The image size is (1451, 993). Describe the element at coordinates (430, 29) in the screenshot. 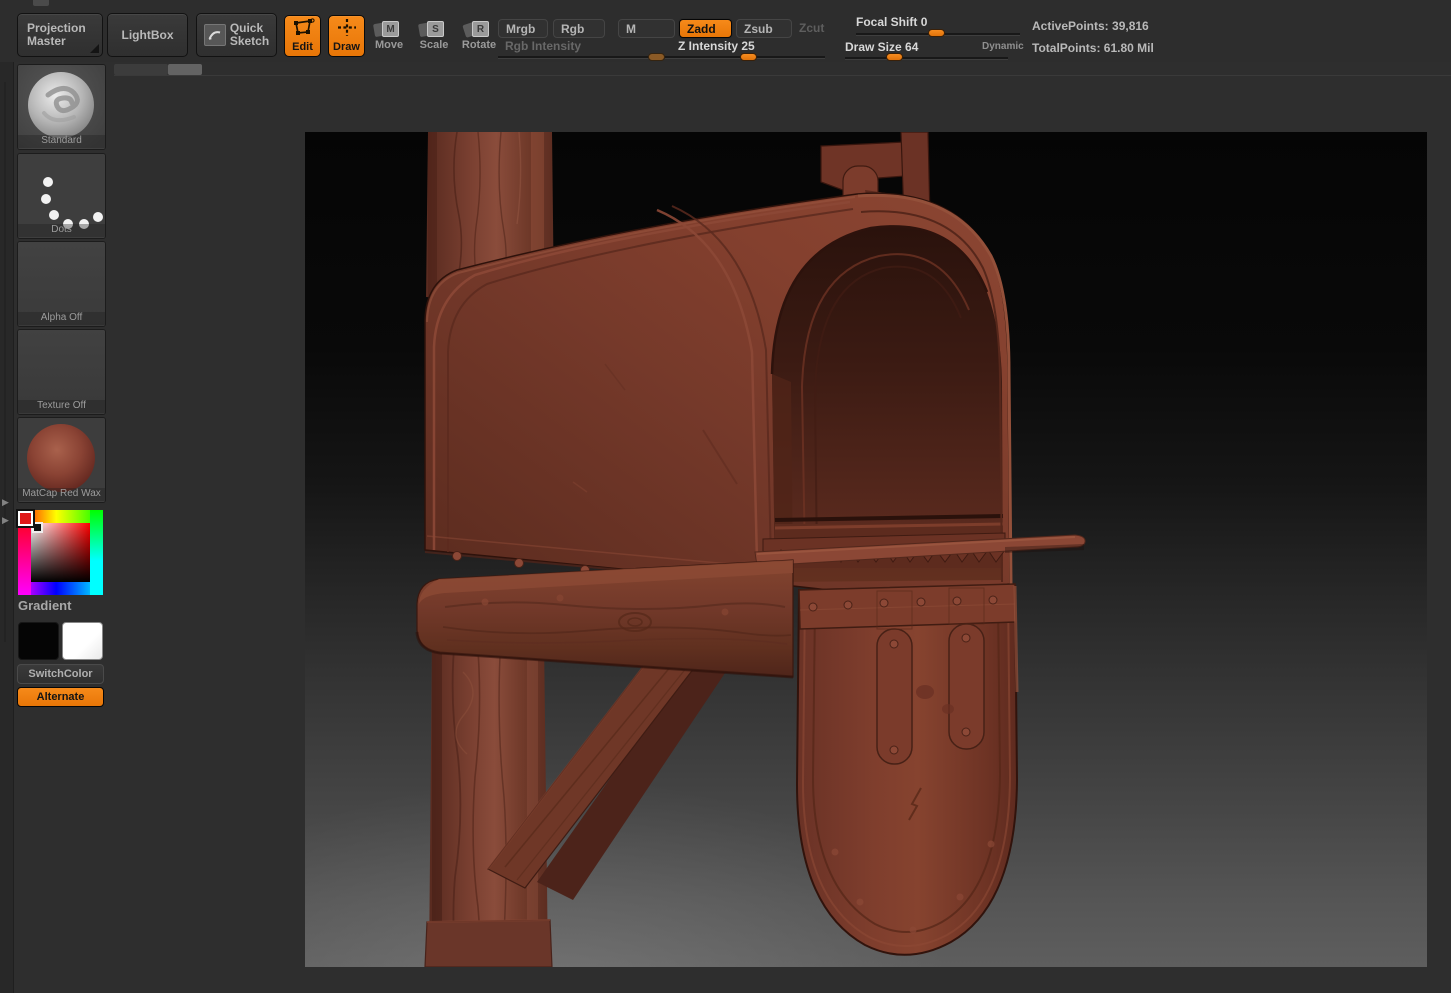

I see `scale-icon: S` at that location.